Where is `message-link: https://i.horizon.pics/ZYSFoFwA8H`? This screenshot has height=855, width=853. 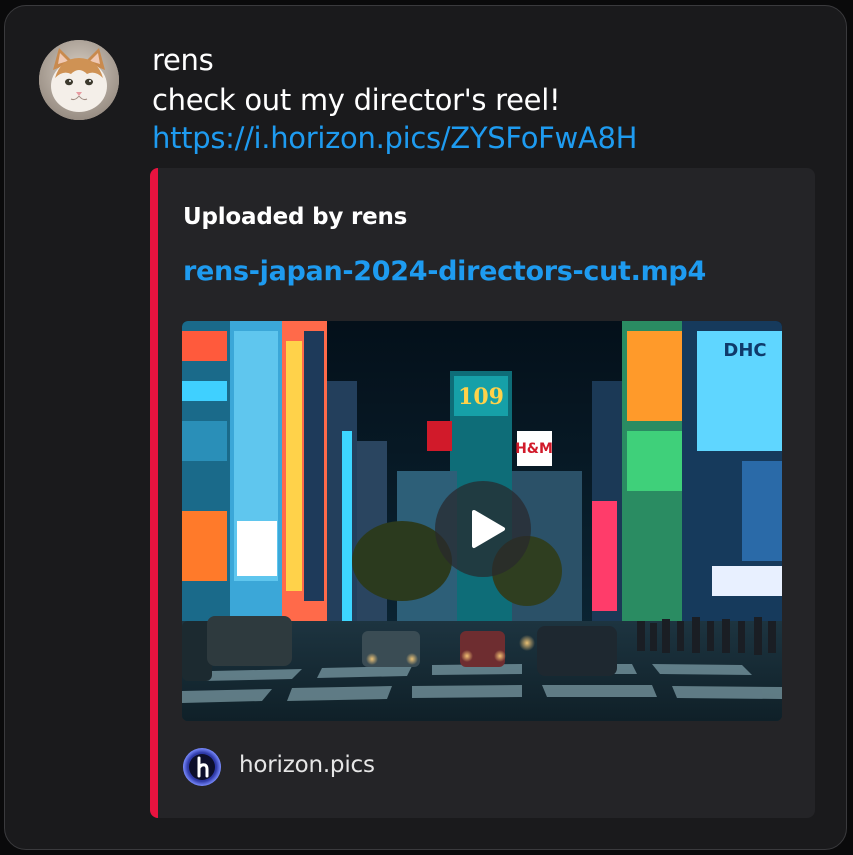 message-link: https://i.horizon.pics/ZYSFoFwA8H is located at coordinates (394, 138).